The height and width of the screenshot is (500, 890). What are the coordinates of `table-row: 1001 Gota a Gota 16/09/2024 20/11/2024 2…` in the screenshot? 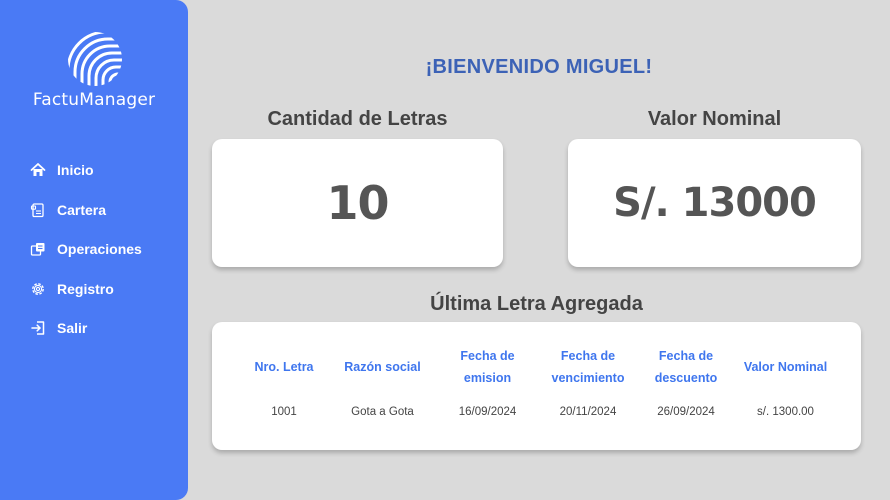 It's located at (536, 412).